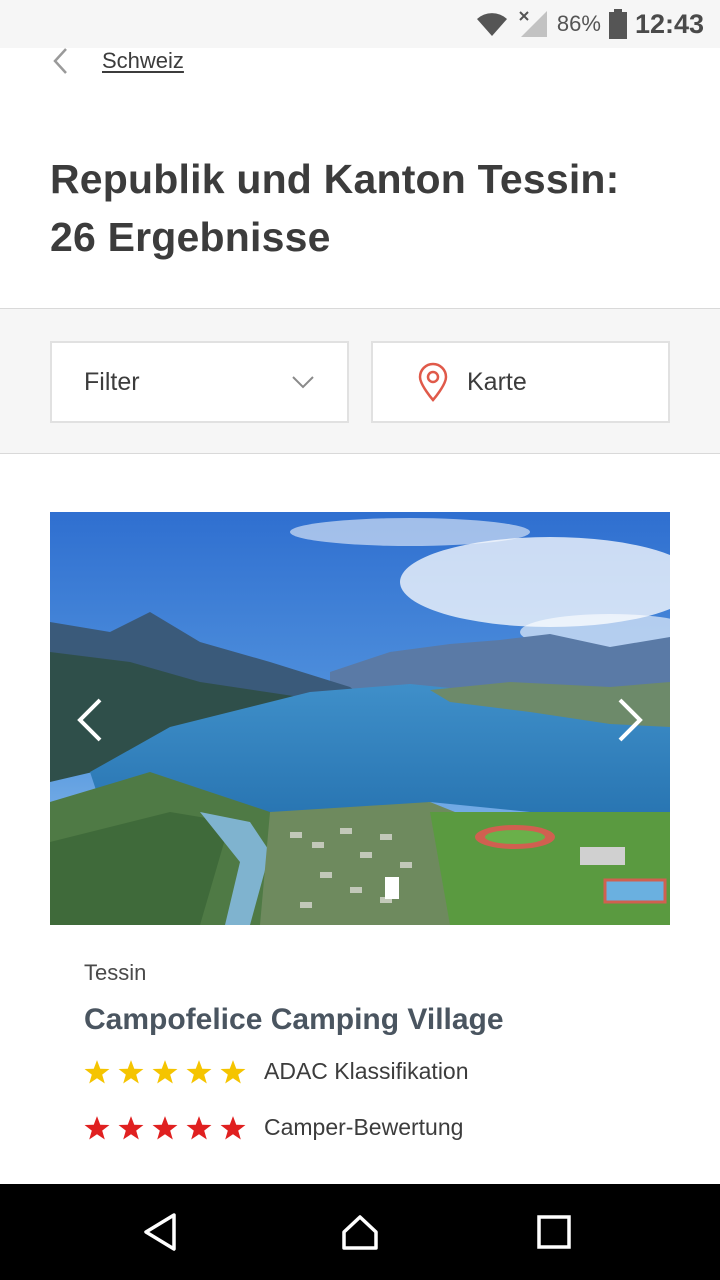 The width and height of the screenshot is (720, 1280). What do you see at coordinates (497, 381) in the screenshot?
I see `map-button-label: Karte` at bounding box center [497, 381].